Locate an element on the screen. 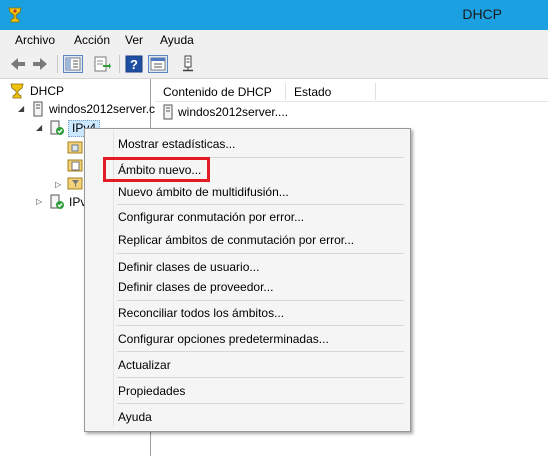 The height and width of the screenshot is (456, 548). list-header: Contenido de DHCP Estado is located at coordinates (351, 91).